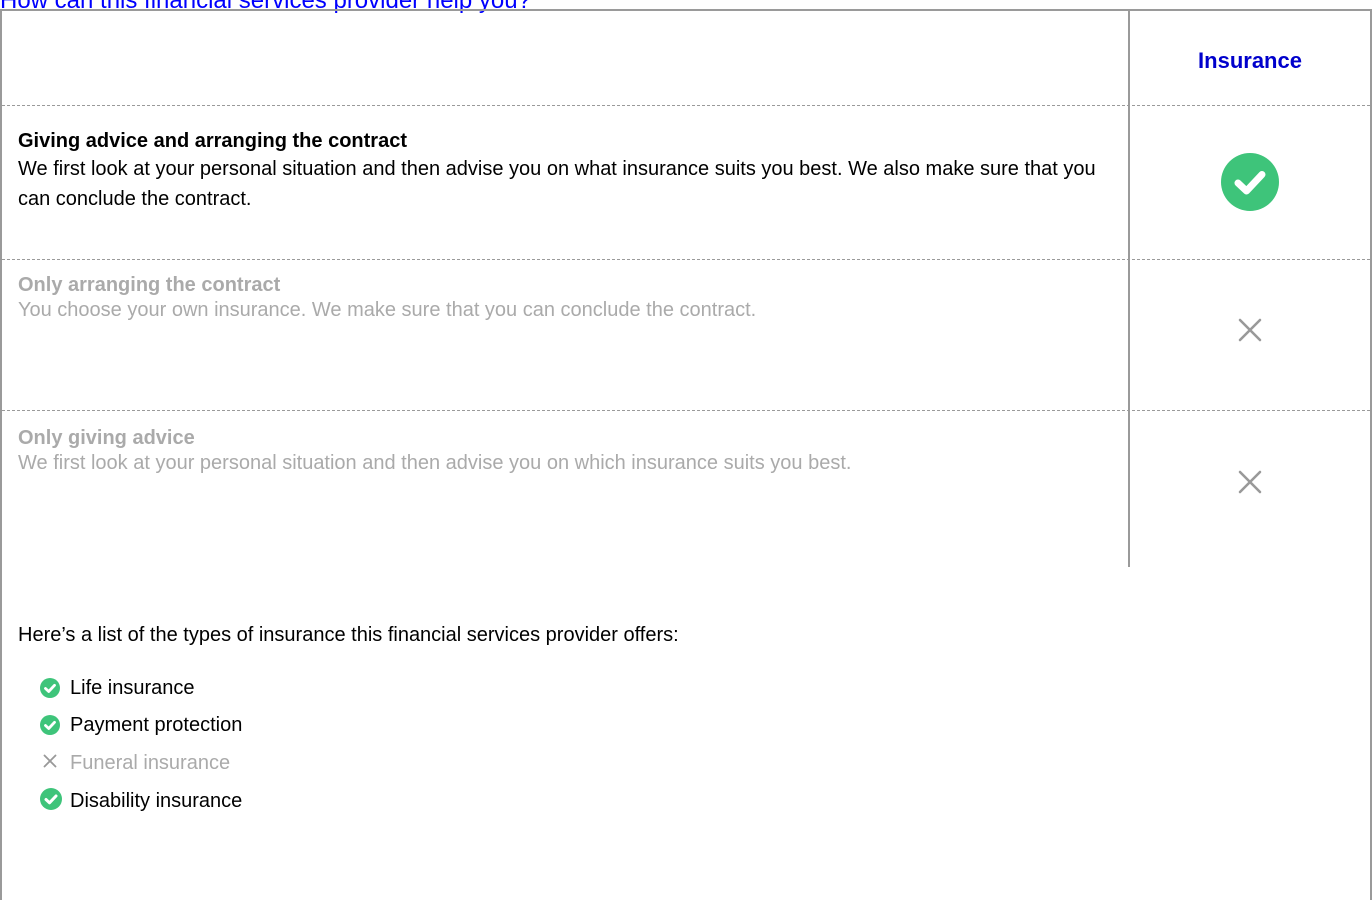  Describe the element at coordinates (156, 725) in the screenshot. I see `insurance-type-label: Payment protection` at that location.